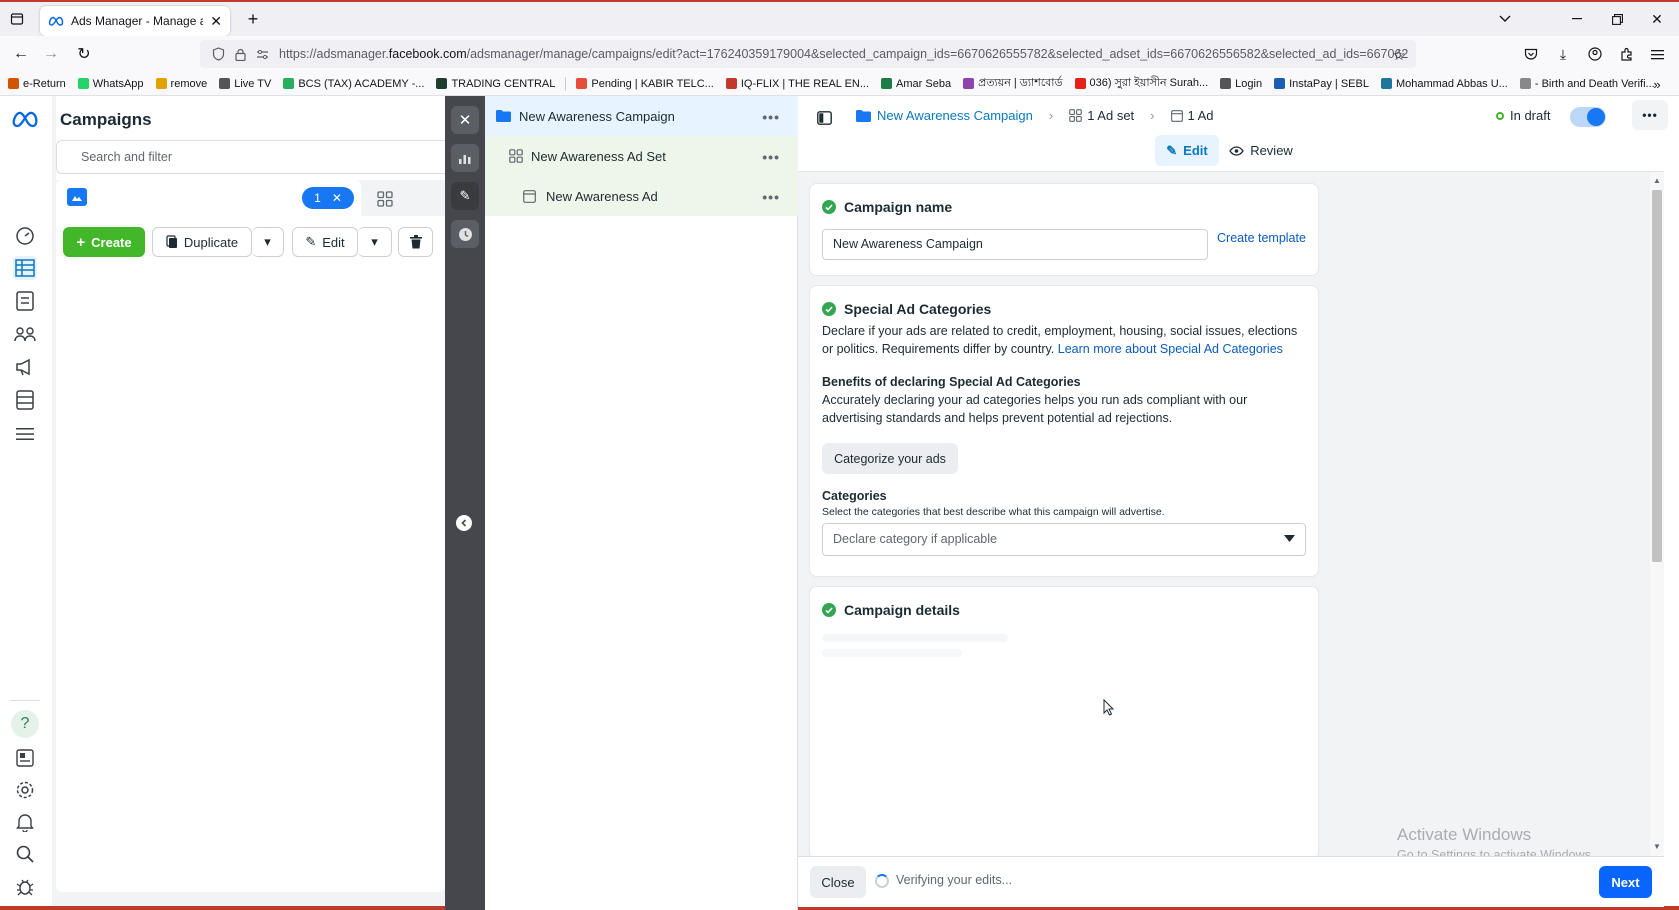  Describe the element at coordinates (25, 886) in the screenshot. I see `bug-report-icon` at that location.